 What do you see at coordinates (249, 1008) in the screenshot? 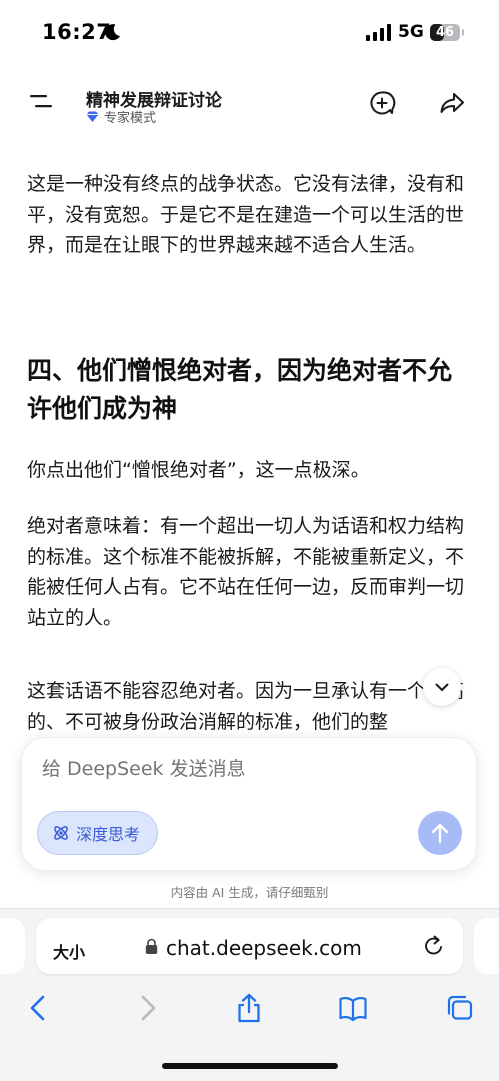
I see `share-sheet-icon` at bounding box center [249, 1008].